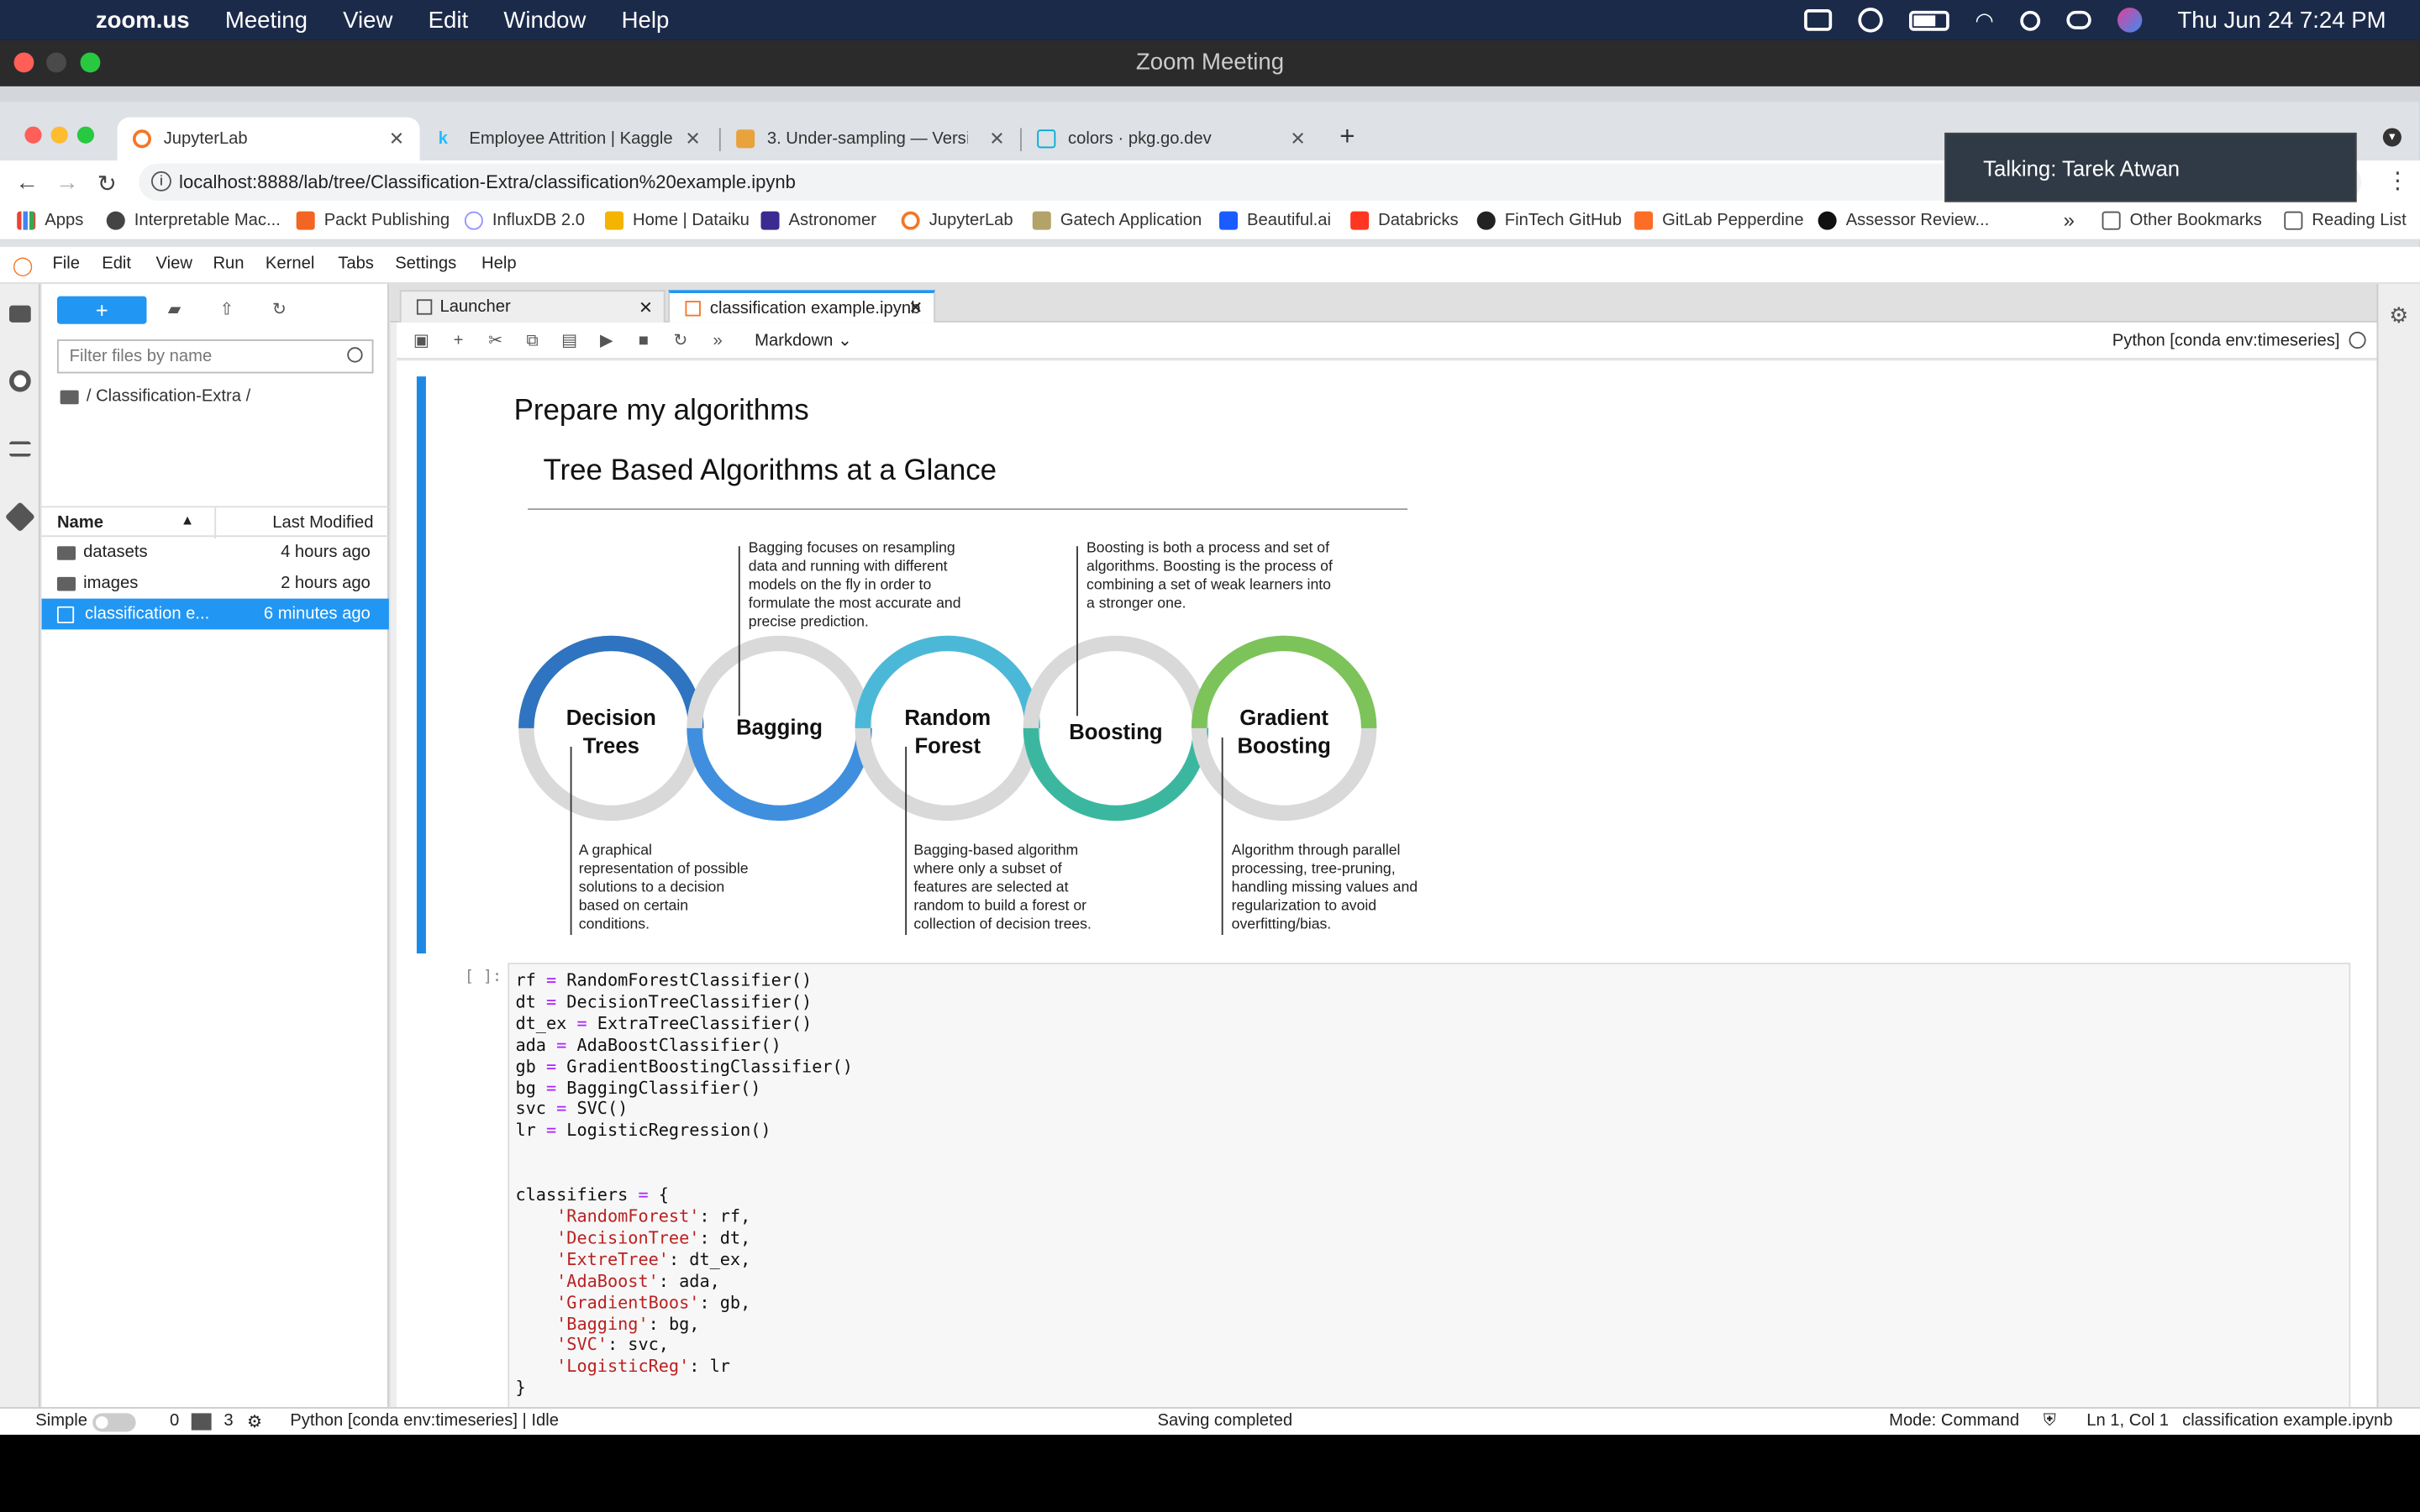 The width and height of the screenshot is (2420, 1512). Describe the element at coordinates (1870, 20) in the screenshot. I see `play-icon` at that location.